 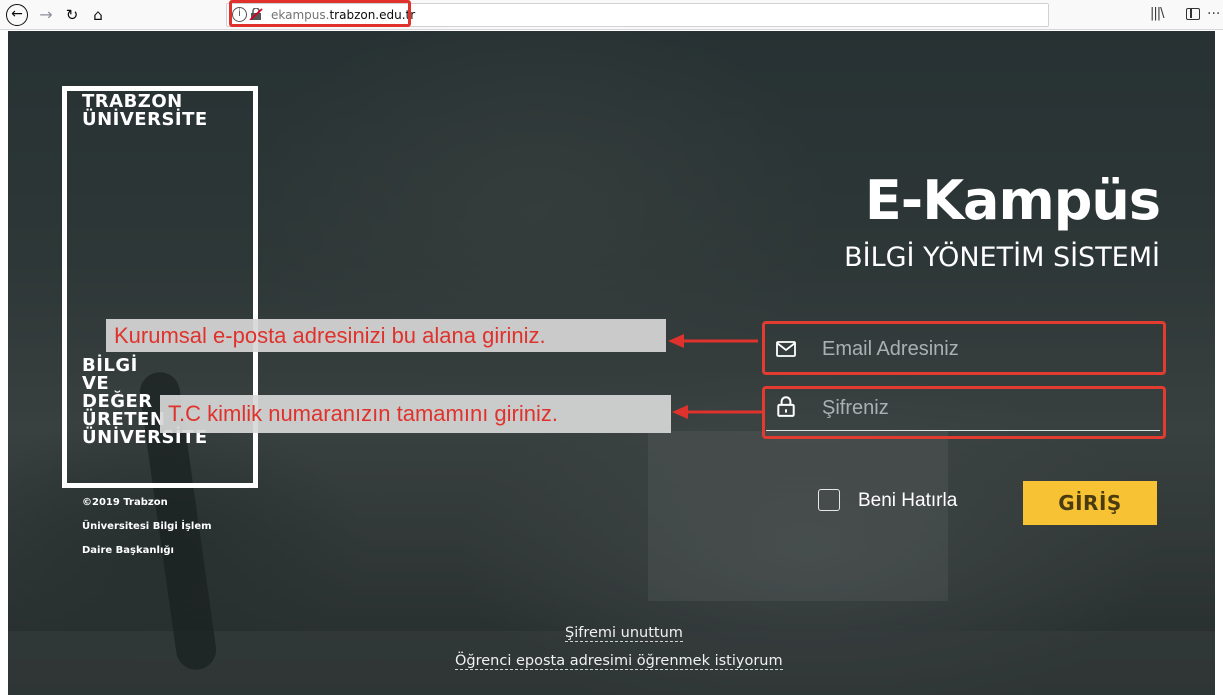 What do you see at coordinates (1157, 13) in the screenshot?
I see `library-icon: |||\` at bounding box center [1157, 13].